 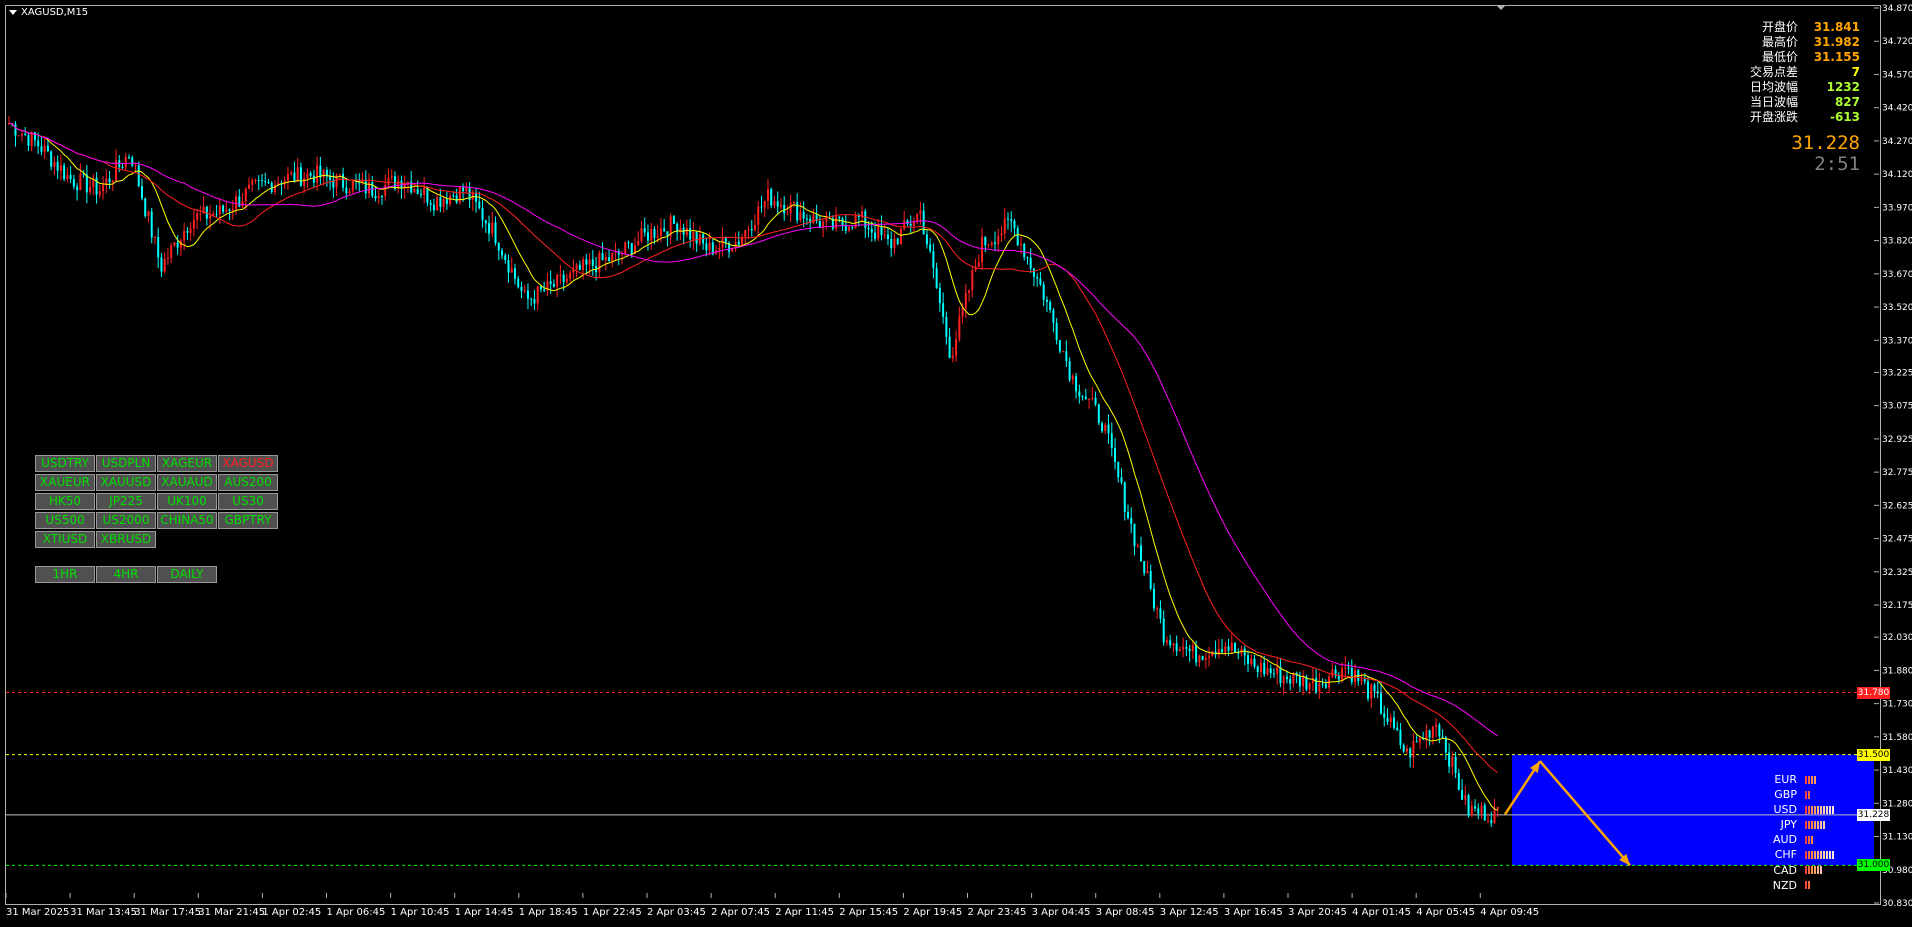 What do you see at coordinates (1805, 72) in the screenshot?
I see `info-row: 交易点差 7` at bounding box center [1805, 72].